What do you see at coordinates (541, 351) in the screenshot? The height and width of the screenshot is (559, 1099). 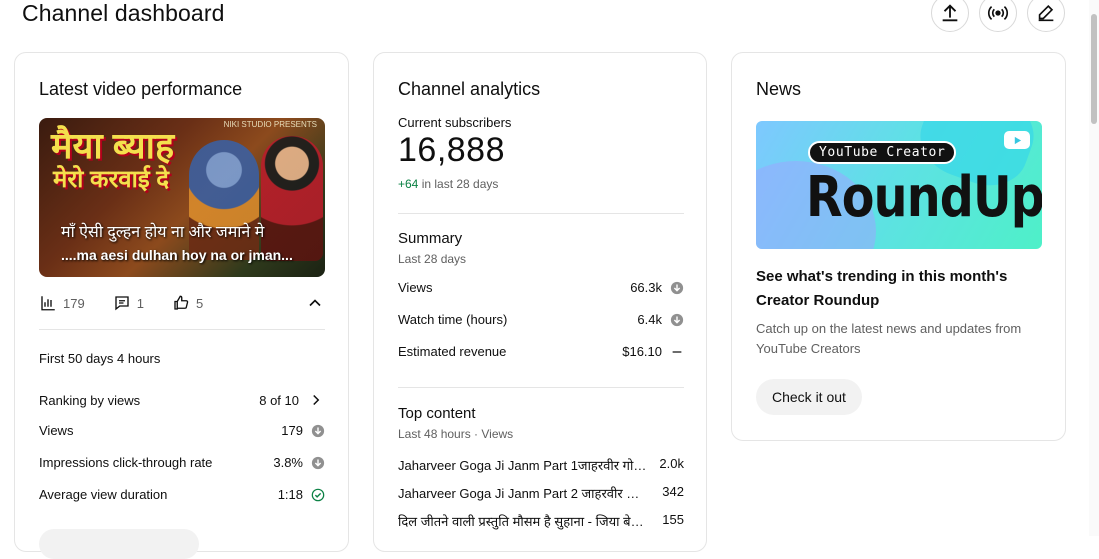 I see `summary-revenue-row: Estimated revenue $16.10` at bounding box center [541, 351].